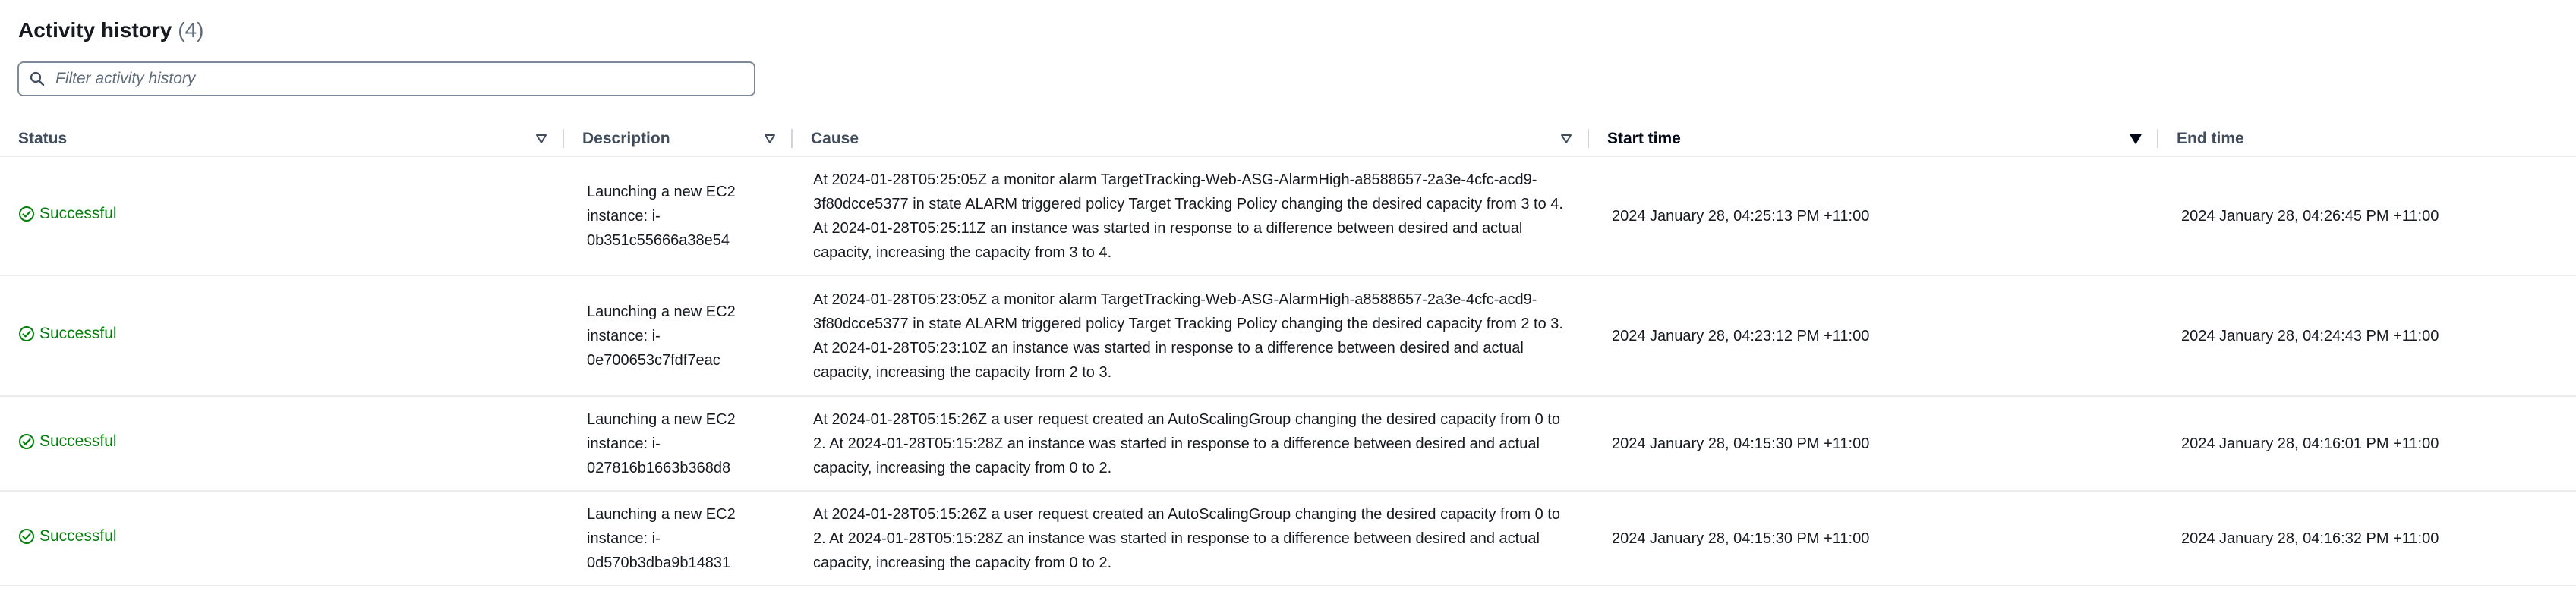 This screenshot has width=2576, height=594. Describe the element at coordinates (2210, 138) in the screenshot. I see `column-header-label: End time` at that location.